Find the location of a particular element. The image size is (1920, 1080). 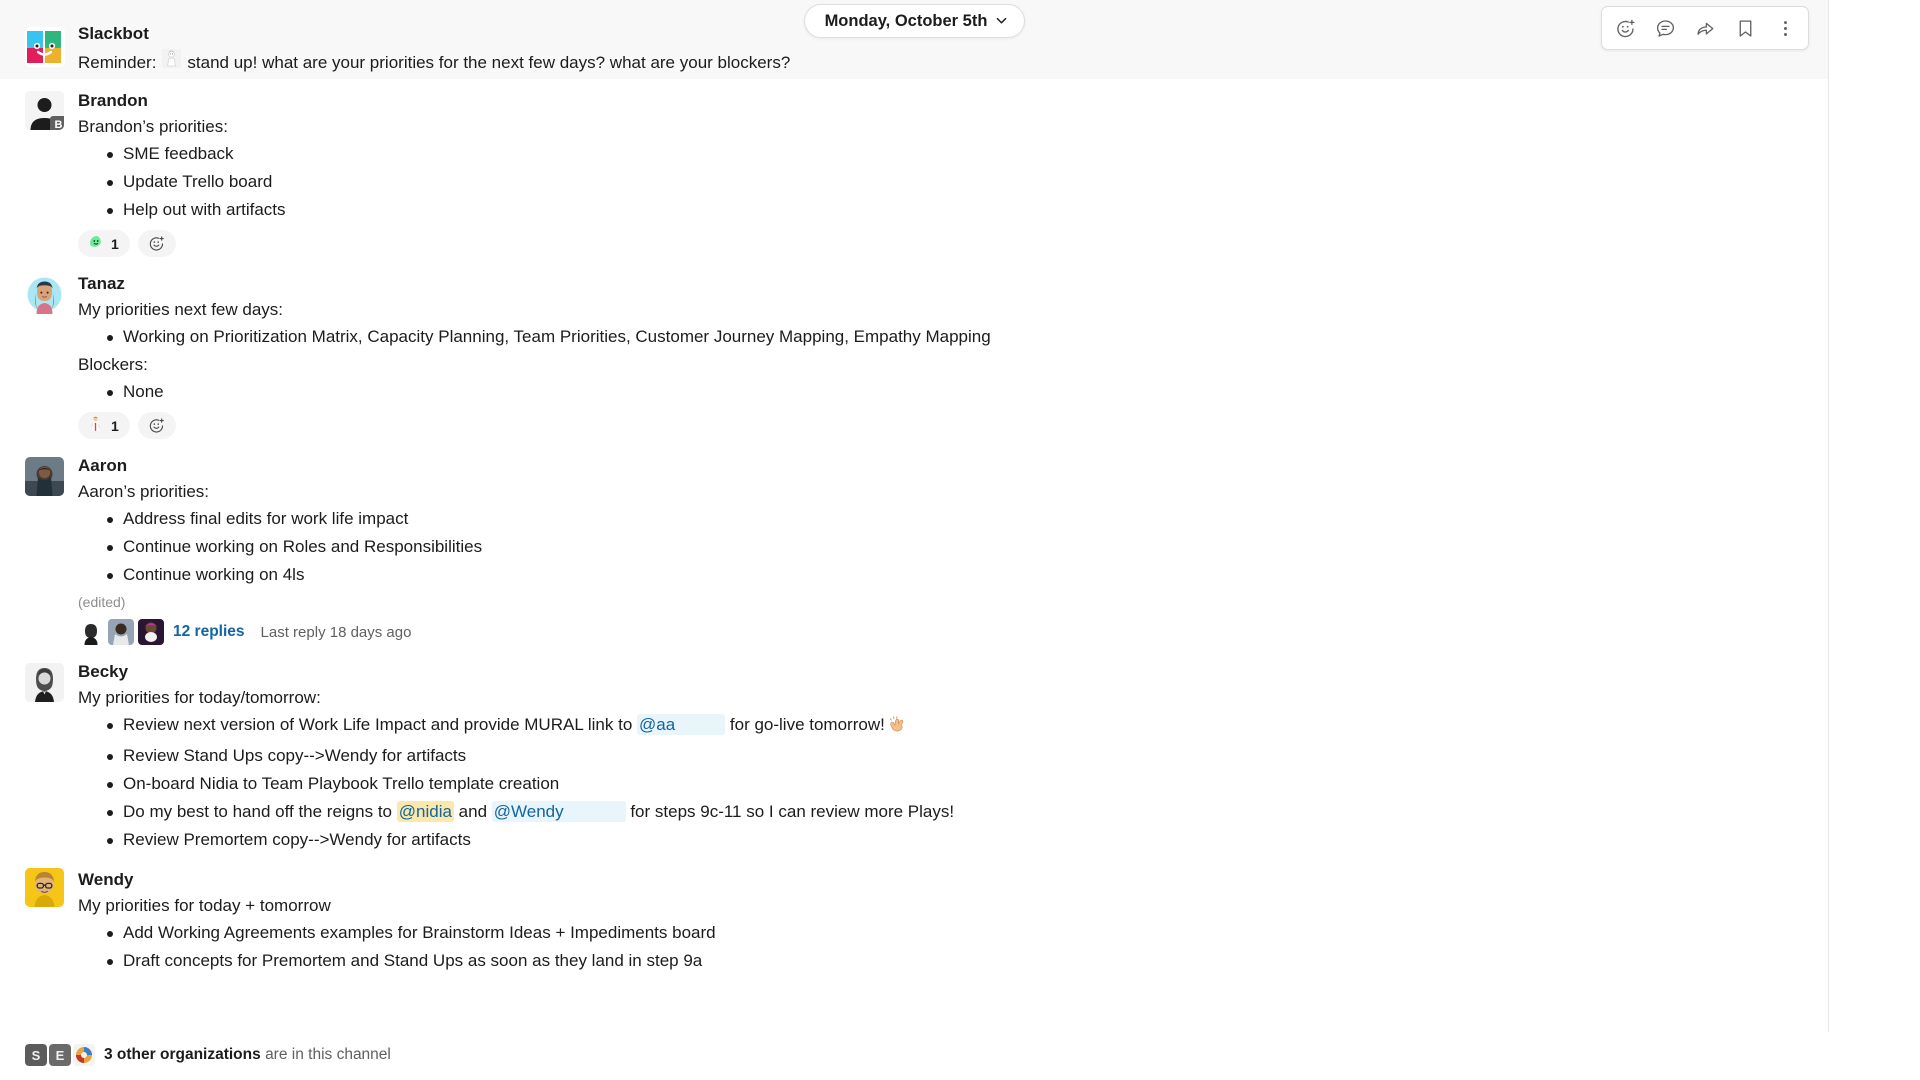

user-mention: @Wendy is located at coordinates (558, 811).